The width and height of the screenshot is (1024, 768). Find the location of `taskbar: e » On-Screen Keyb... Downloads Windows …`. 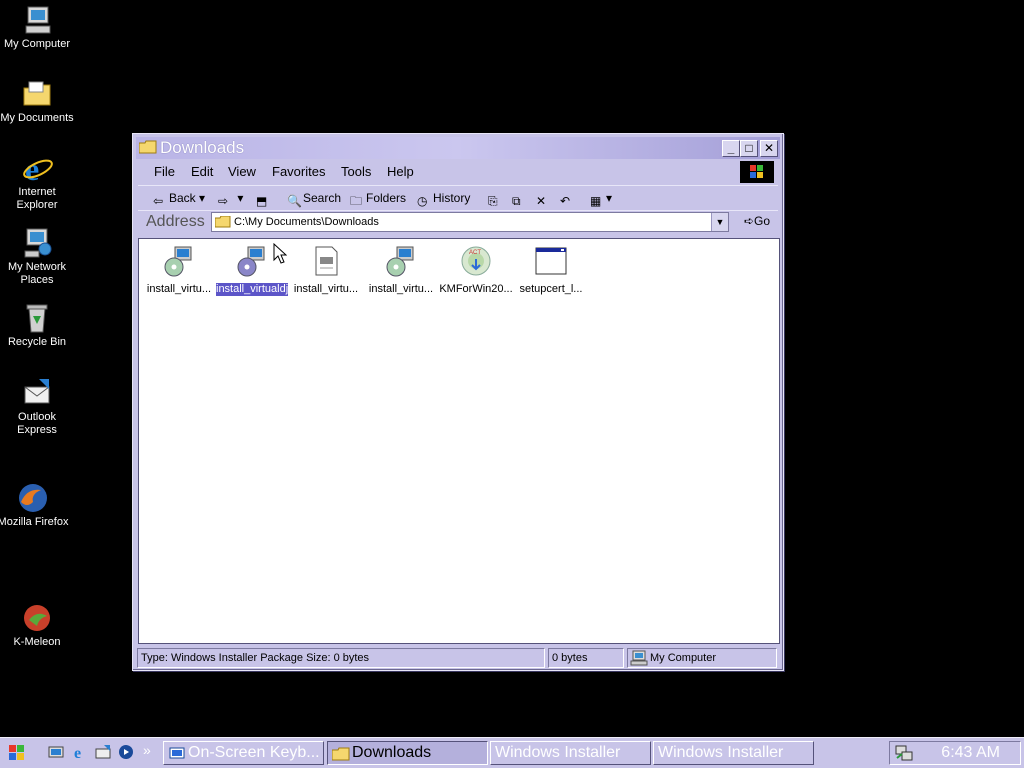

taskbar: e » On-Screen Keyb... Downloads Windows … is located at coordinates (512, 752).